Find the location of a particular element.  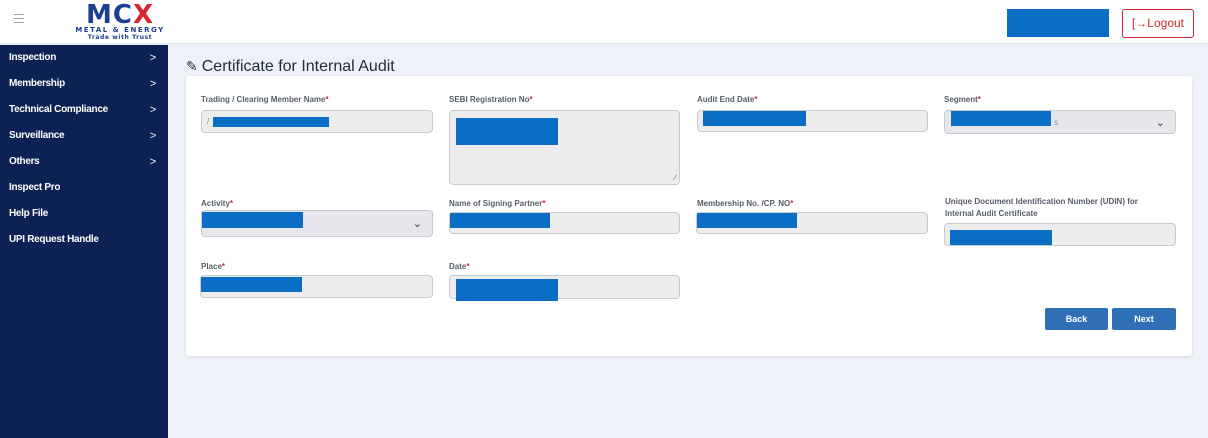

resize-handle-icon: ∕ is located at coordinates (675, 177).